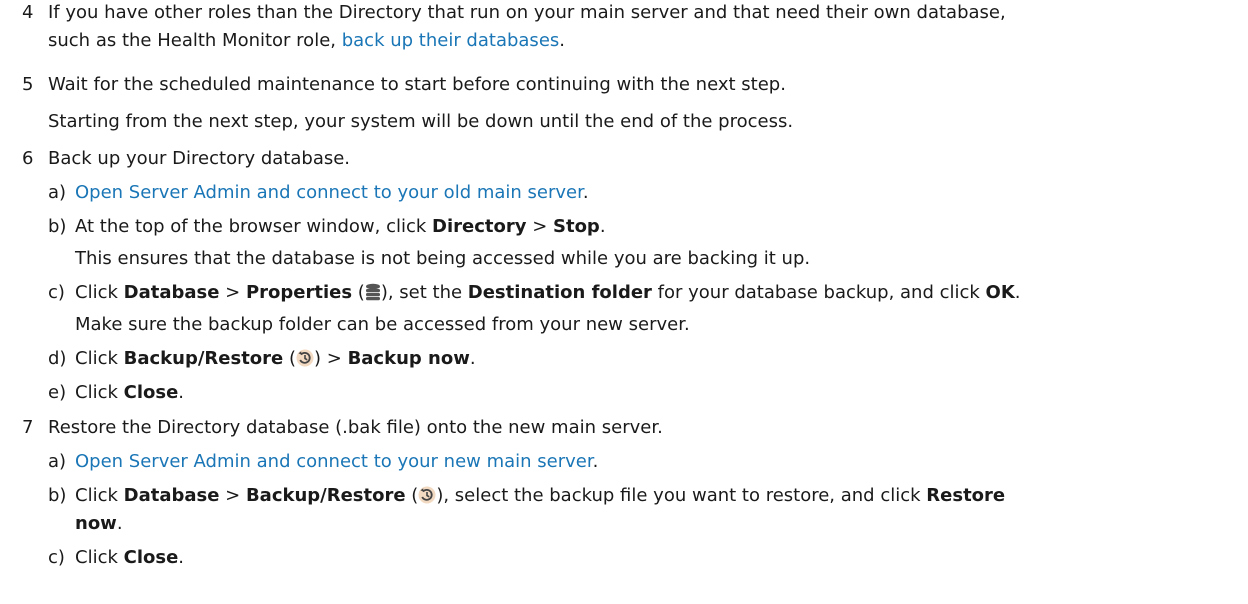  I want to click on step-number: 5, so click(28, 84).